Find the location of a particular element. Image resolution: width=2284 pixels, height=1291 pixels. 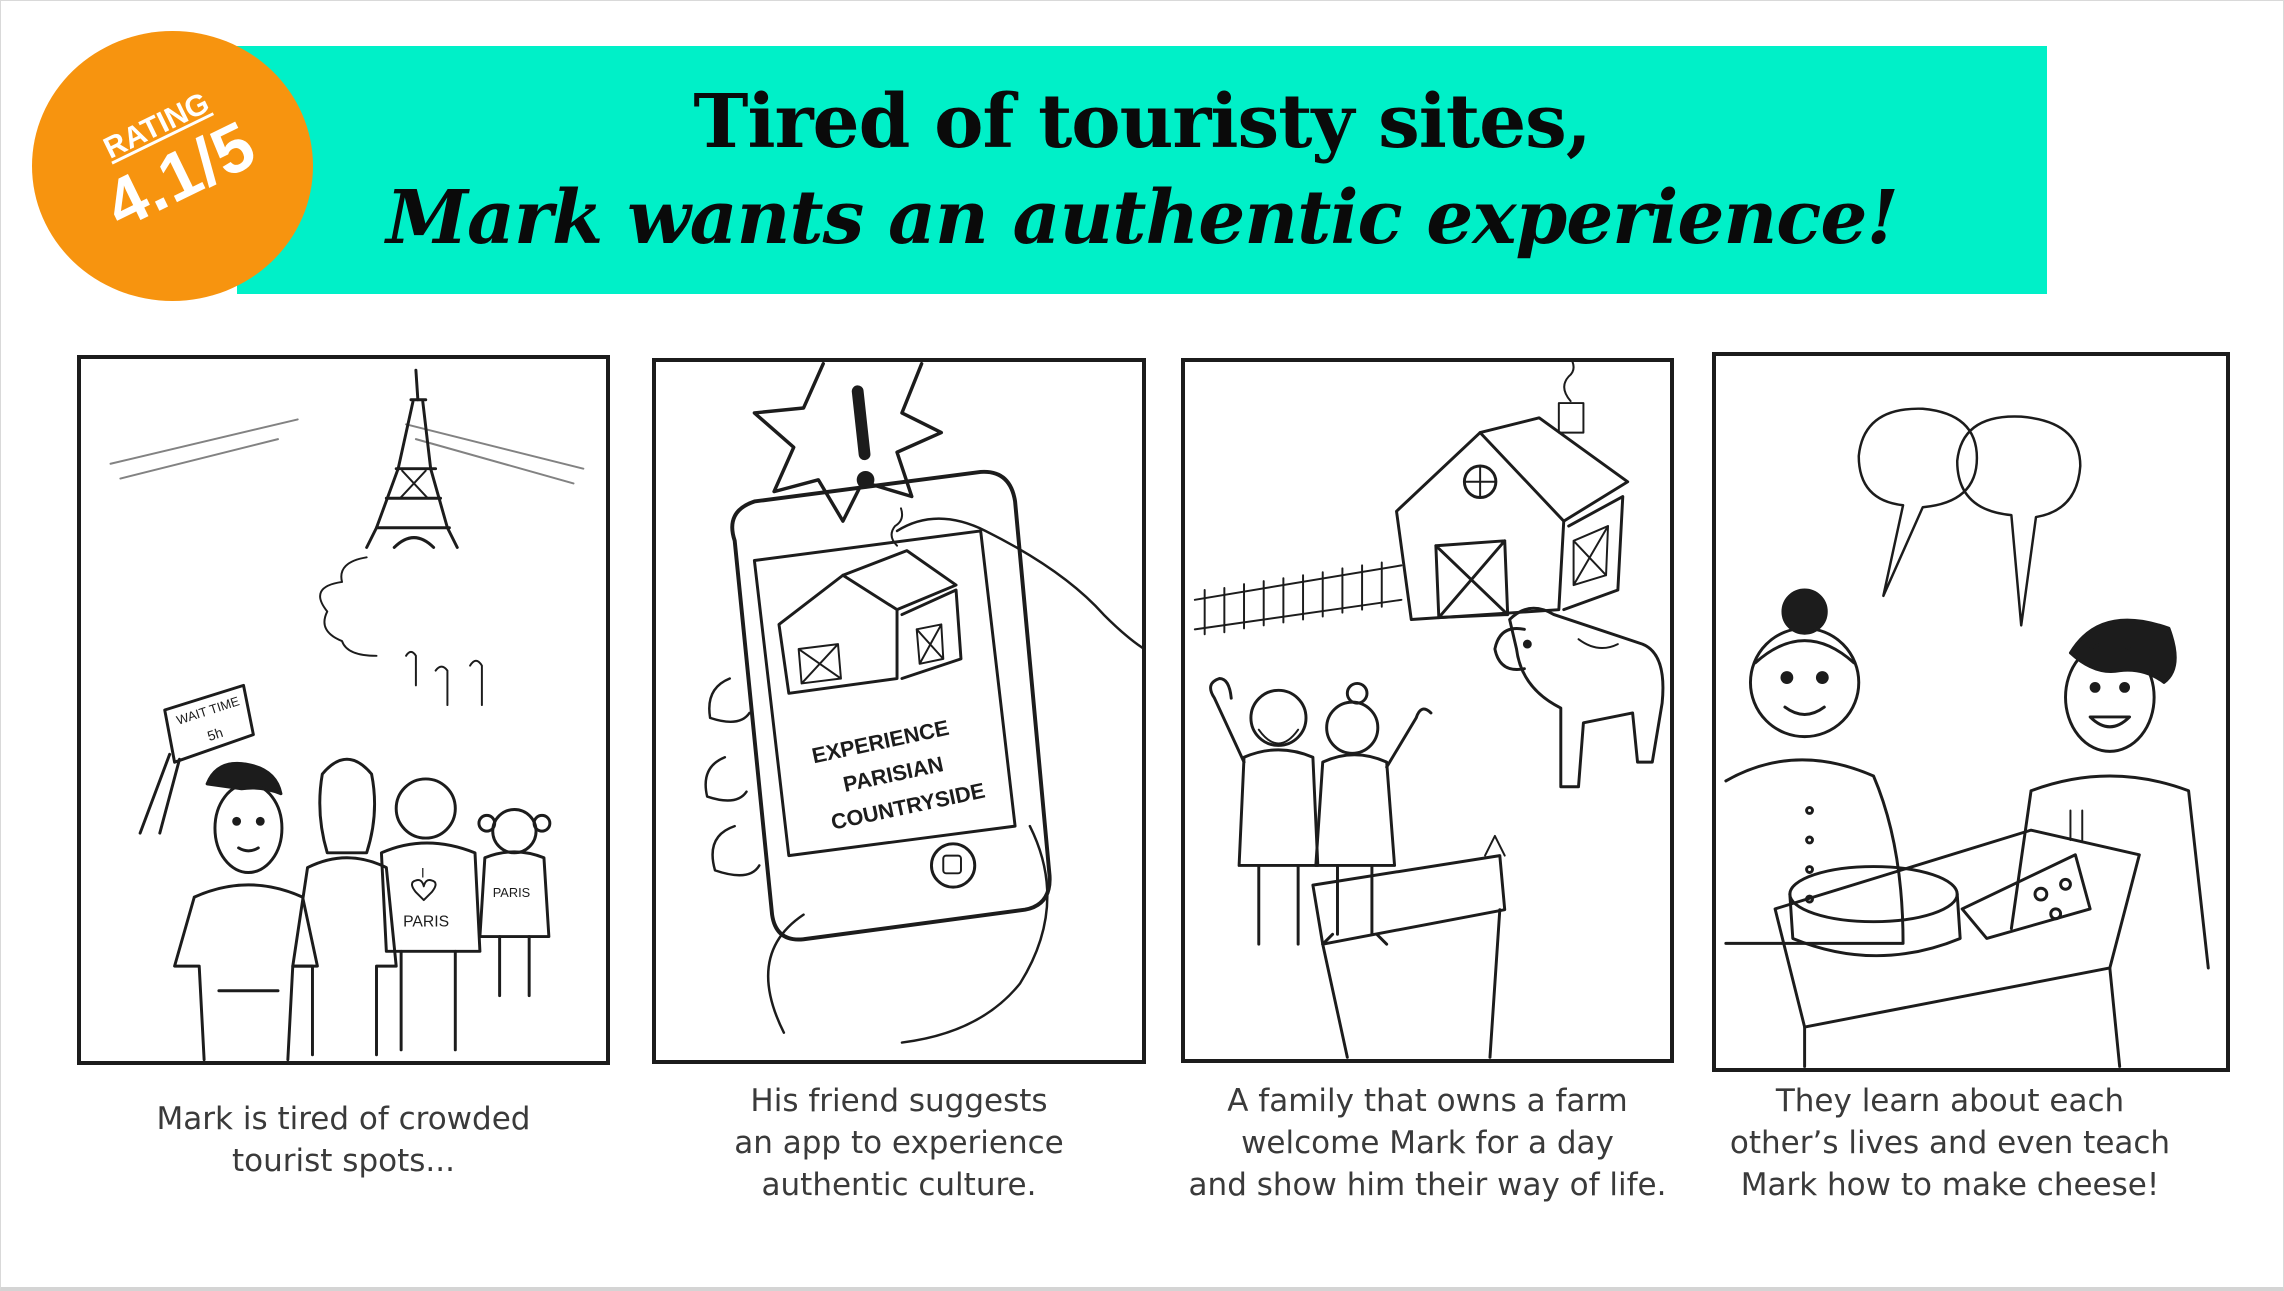

title-line-1: Tired of touristy sites, is located at coordinates (1142, 122).